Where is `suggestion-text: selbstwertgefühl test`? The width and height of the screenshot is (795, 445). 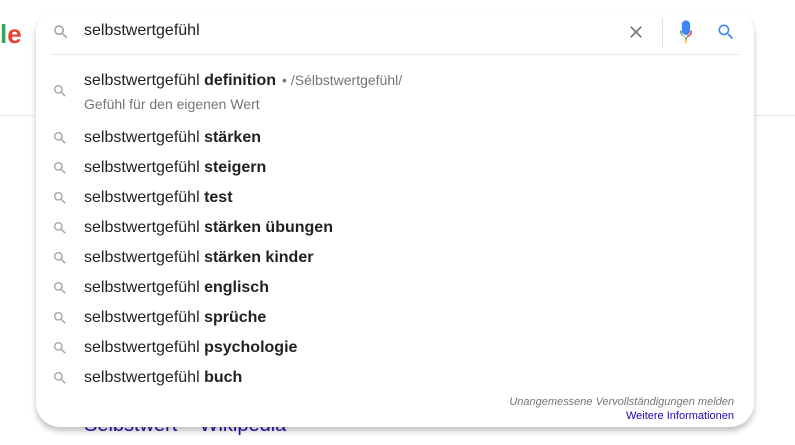 suggestion-text: selbstwertgefühl test is located at coordinates (158, 198).